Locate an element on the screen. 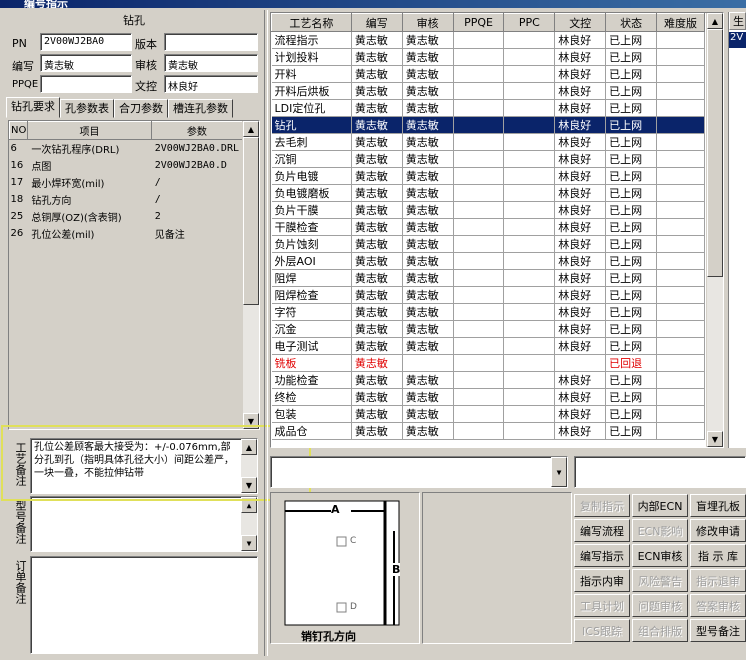  cell-process: 流程指示 is located at coordinates (311, 40).